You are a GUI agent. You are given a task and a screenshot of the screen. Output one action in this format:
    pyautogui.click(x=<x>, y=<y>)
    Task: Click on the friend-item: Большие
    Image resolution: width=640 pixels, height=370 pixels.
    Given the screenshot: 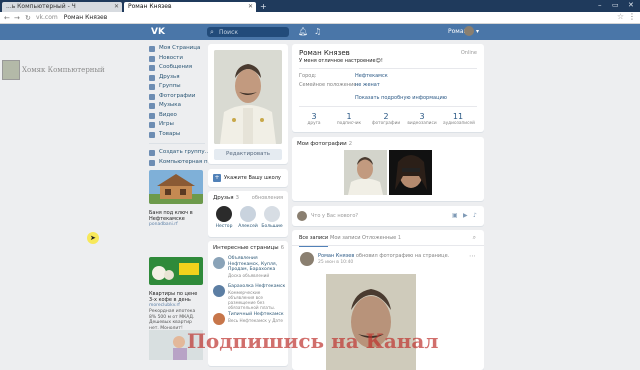 What is the action you would take?
    pyautogui.click(x=272, y=217)
    